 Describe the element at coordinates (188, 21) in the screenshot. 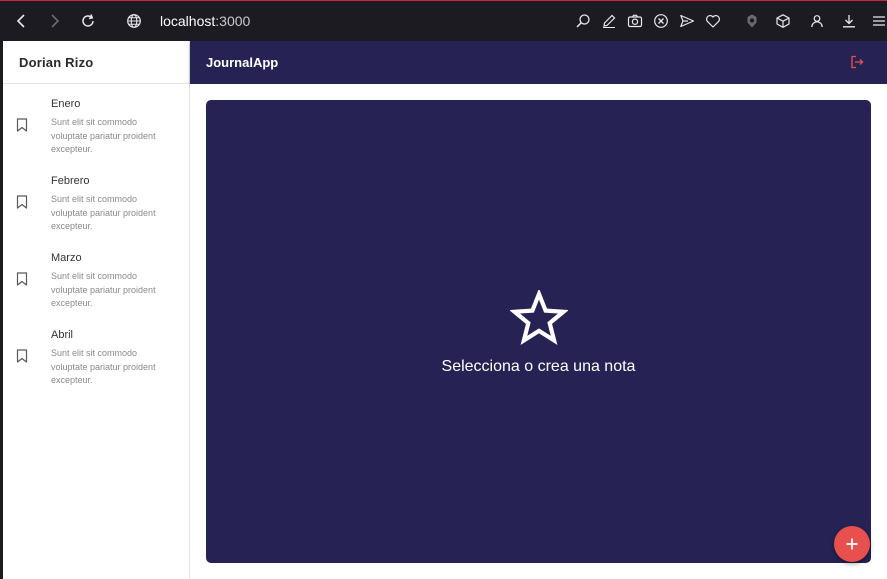

I see `url-host: localhost` at that location.